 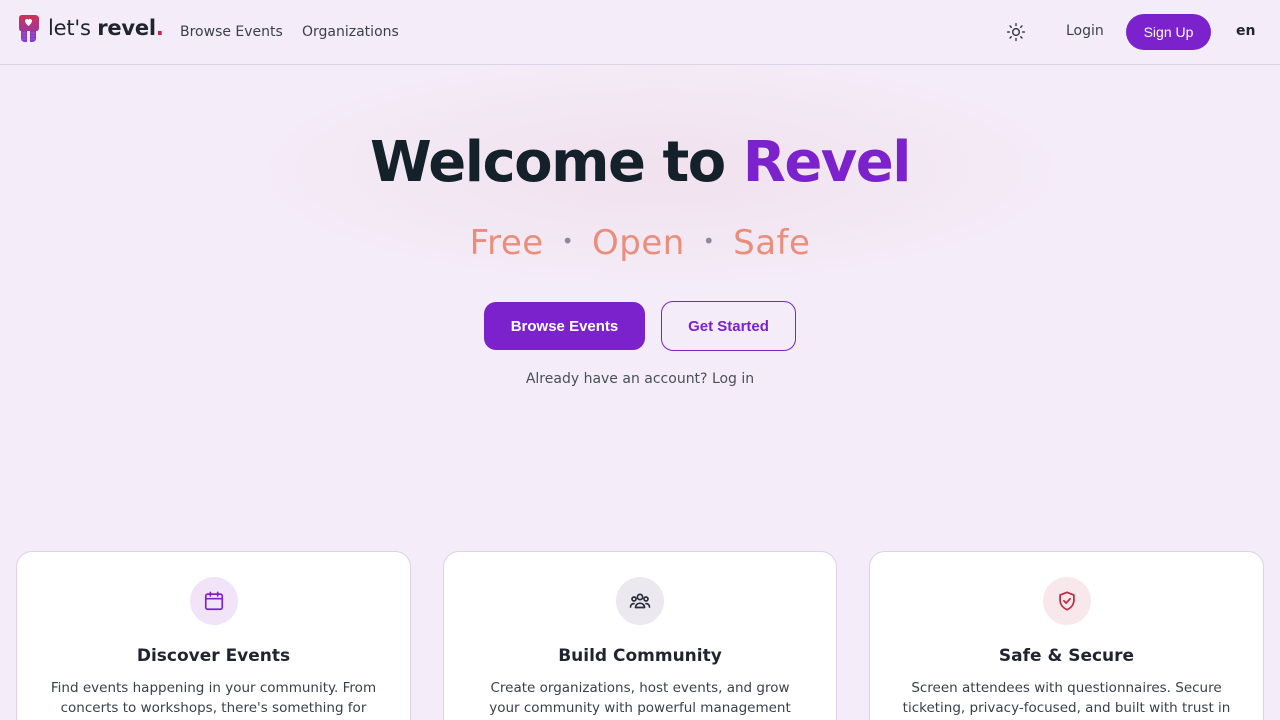 I want to click on calendar-icon, so click(x=214, y=601).